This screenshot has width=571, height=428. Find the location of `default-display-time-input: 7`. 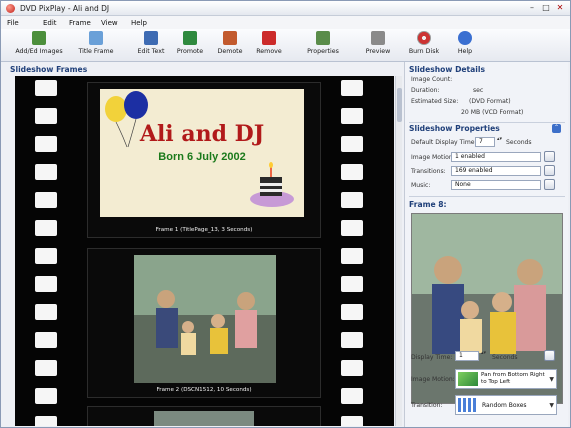

default-display-time-input: 7 is located at coordinates (485, 142).